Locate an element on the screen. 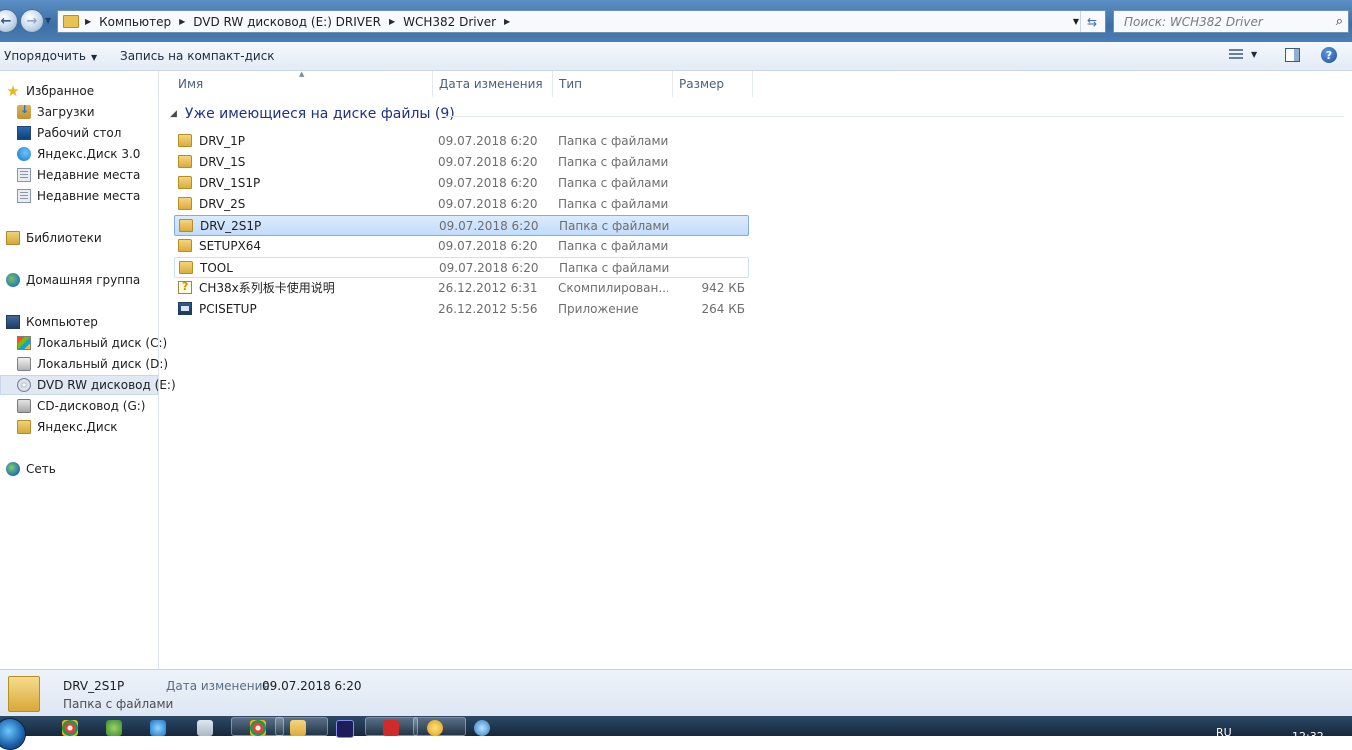 The height and width of the screenshot is (750, 1352). file-row: DRV_1S 09.07.2018 6:20 Папка с файлами is located at coordinates (461, 162).